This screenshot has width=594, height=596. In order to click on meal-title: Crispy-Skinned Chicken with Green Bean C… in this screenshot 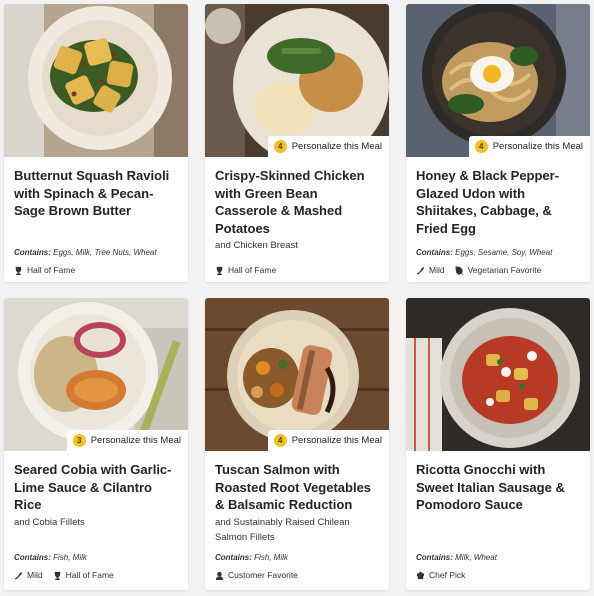, I will do `click(297, 202)`.